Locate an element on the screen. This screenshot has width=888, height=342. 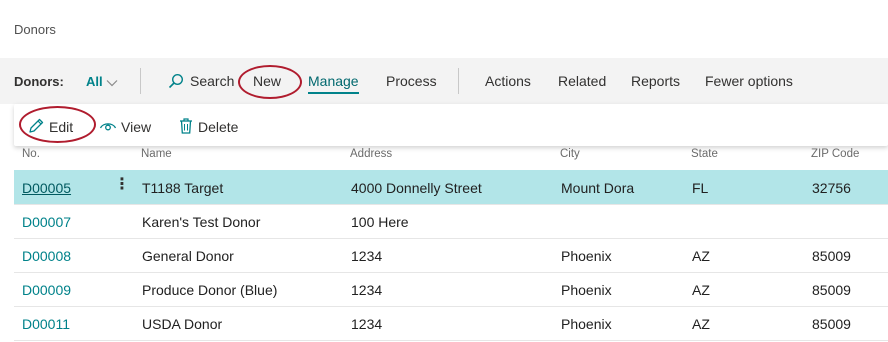
tab-process: Process is located at coordinates (411, 81).